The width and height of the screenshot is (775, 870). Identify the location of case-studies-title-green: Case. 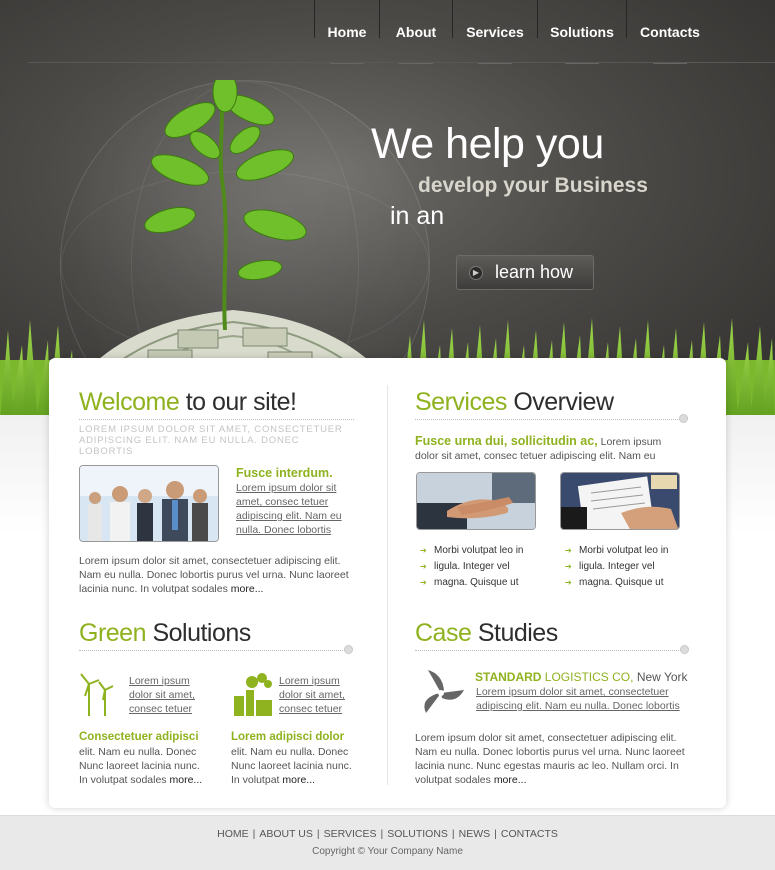
(443, 633).